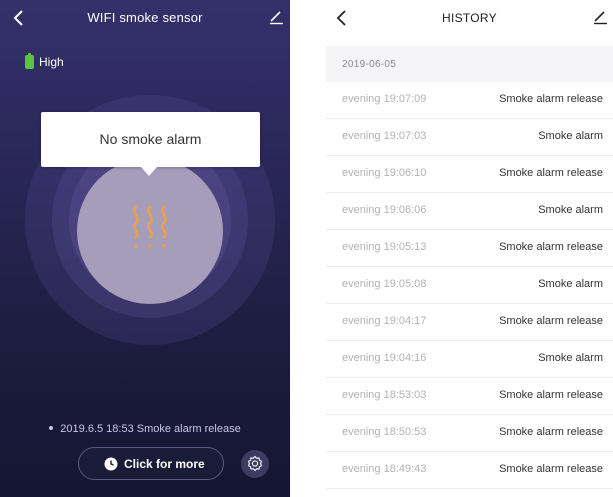 The width and height of the screenshot is (613, 497). I want to click on history-row: evening 18:50:53 Smoke alarm release, so click(469, 433).